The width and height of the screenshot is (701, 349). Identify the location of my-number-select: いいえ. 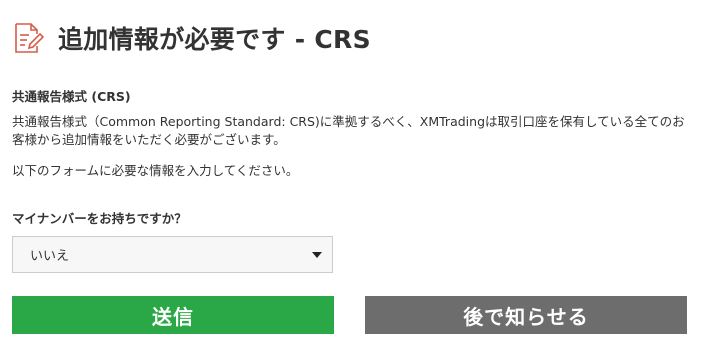
(172, 254).